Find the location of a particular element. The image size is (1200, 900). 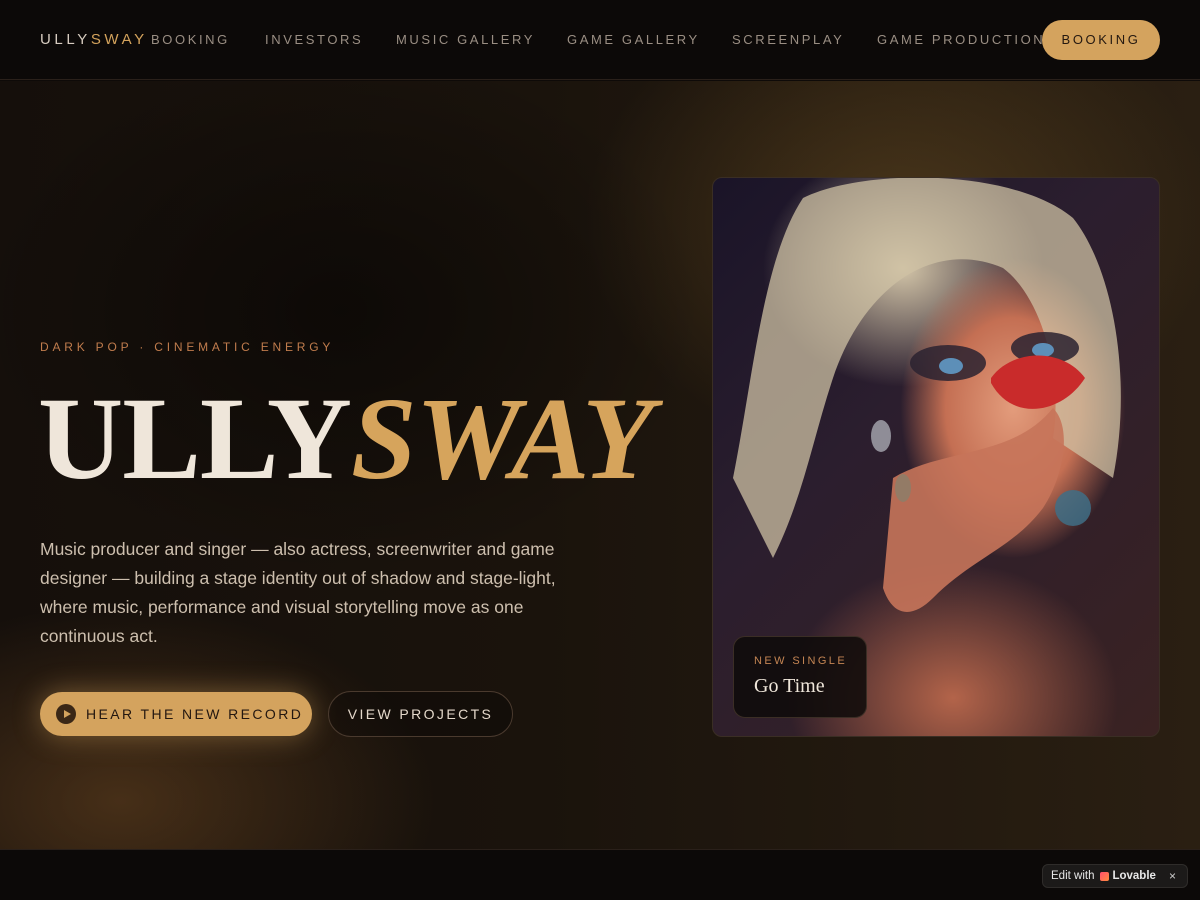

view-projects-button: VIEW PROJECTS is located at coordinates (420, 714).